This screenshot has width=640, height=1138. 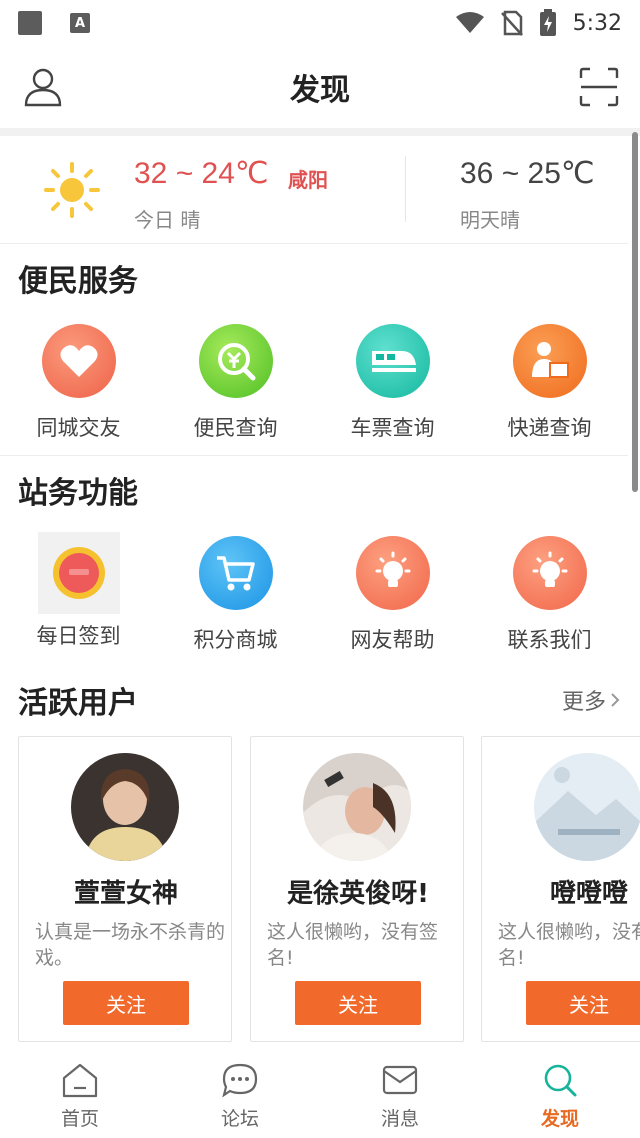 What do you see at coordinates (320, 90) in the screenshot?
I see `page-title: 发现` at bounding box center [320, 90].